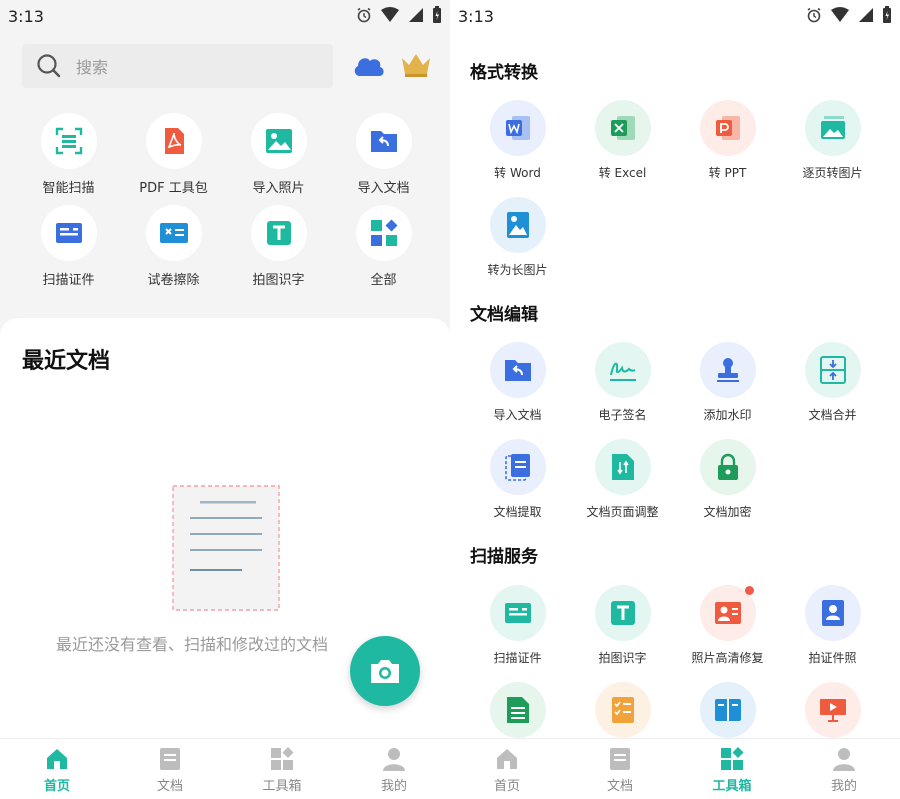 Image resolution: width=900 pixels, height=799 pixels. I want to click on document-icon, so click(170, 759).